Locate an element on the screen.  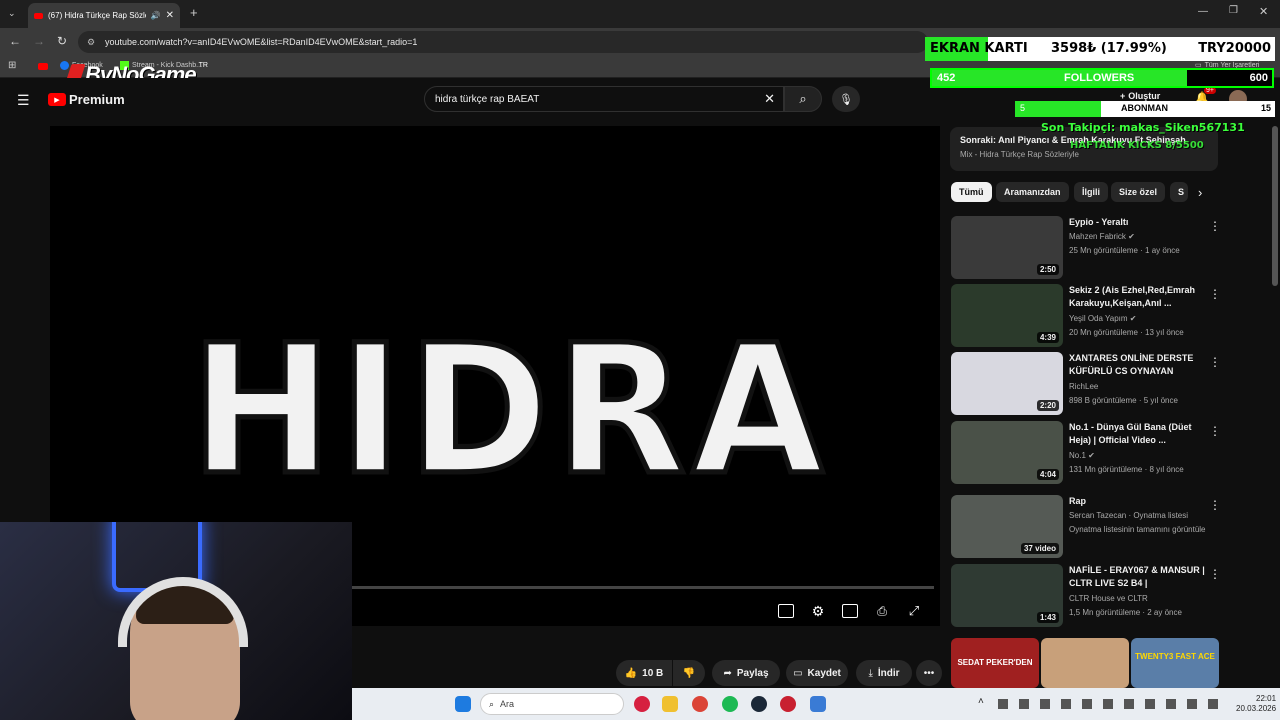
sub-progress-fill is located at coordinates (1058, 109).